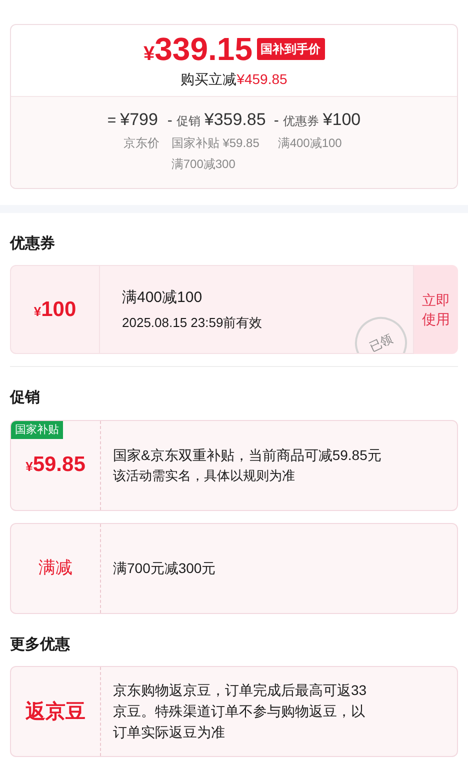 This screenshot has height=779, width=468. I want to click on breakdown-note: 满400减100, so click(310, 143).